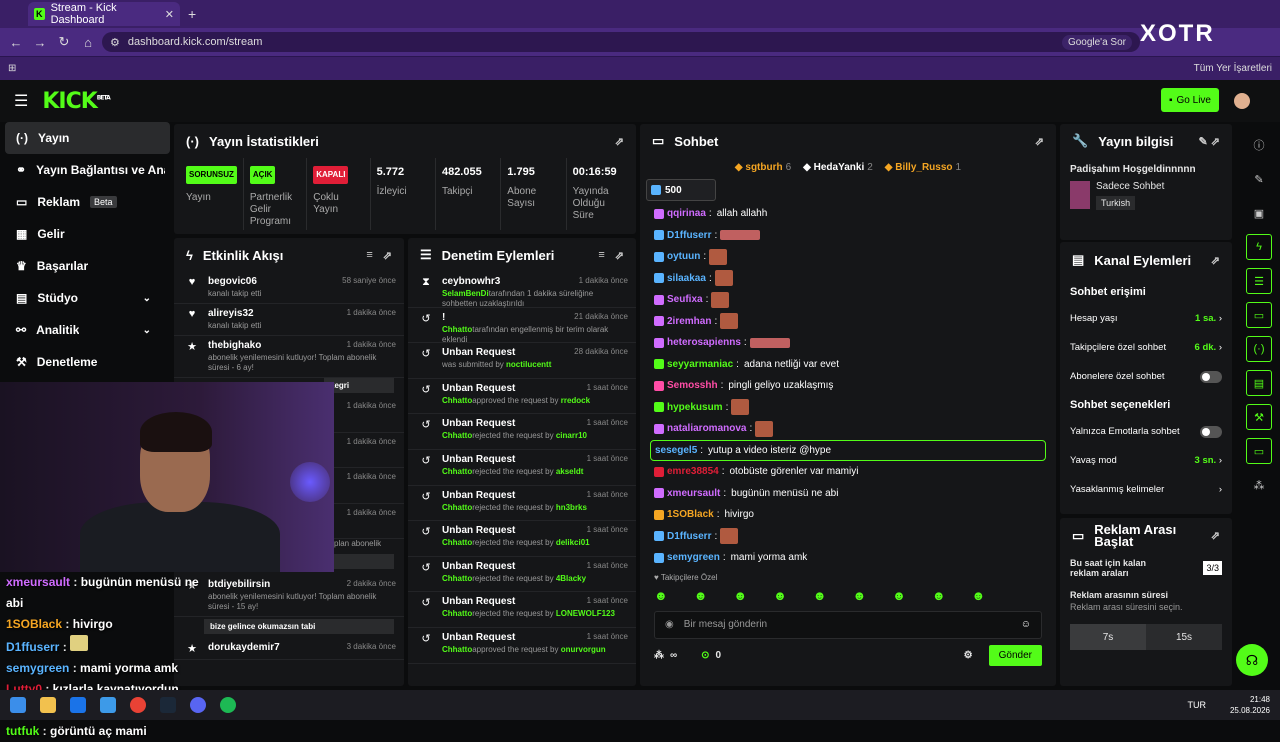 This screenshot has width=1280, height=742. Describe the element at coordinates (1250, 705) in the screenshot. I see `clock: 21:48 25.08.2026` at that location.